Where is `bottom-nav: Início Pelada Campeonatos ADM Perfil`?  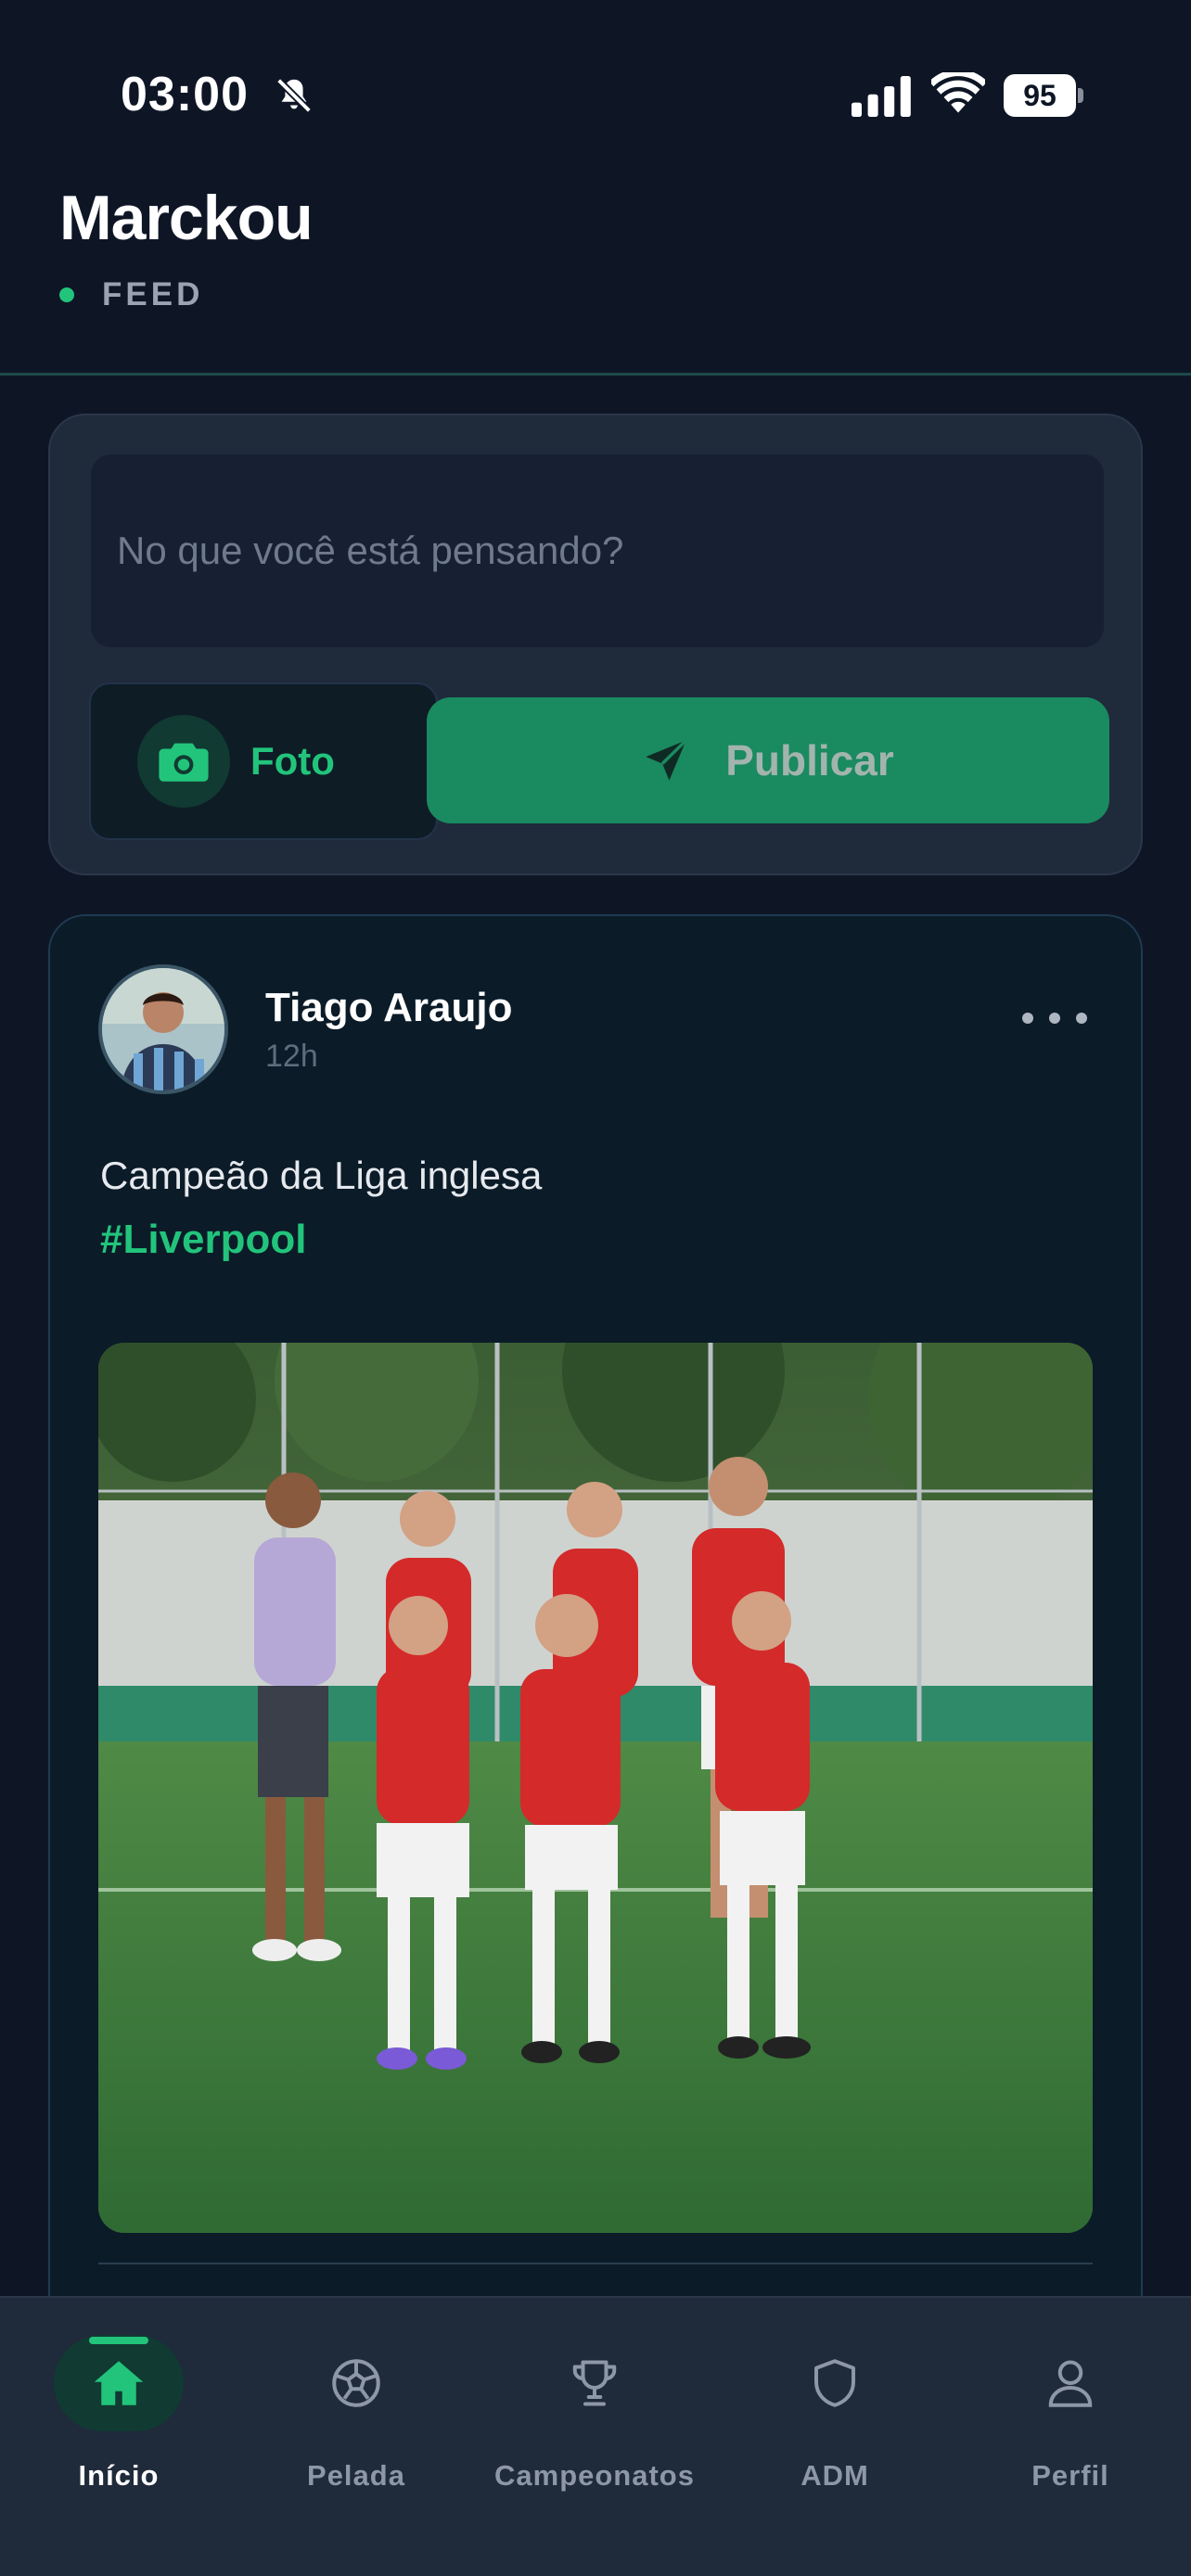
bottom-nav: Início Pelada Campeonatos ADM Perfil is located at coordinates (595, 2436).